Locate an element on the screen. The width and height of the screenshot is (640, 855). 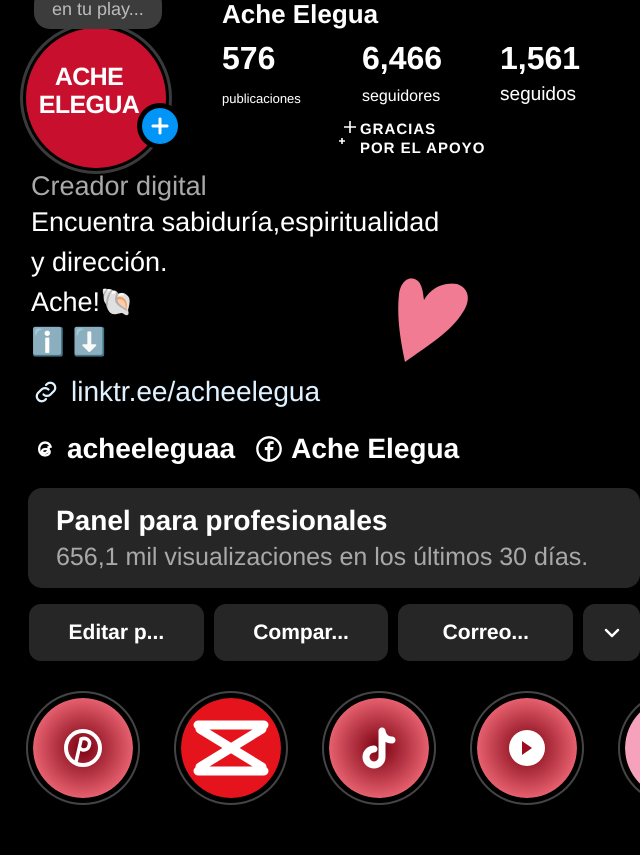
music-note-highlight is located at coordinates (379, 748).